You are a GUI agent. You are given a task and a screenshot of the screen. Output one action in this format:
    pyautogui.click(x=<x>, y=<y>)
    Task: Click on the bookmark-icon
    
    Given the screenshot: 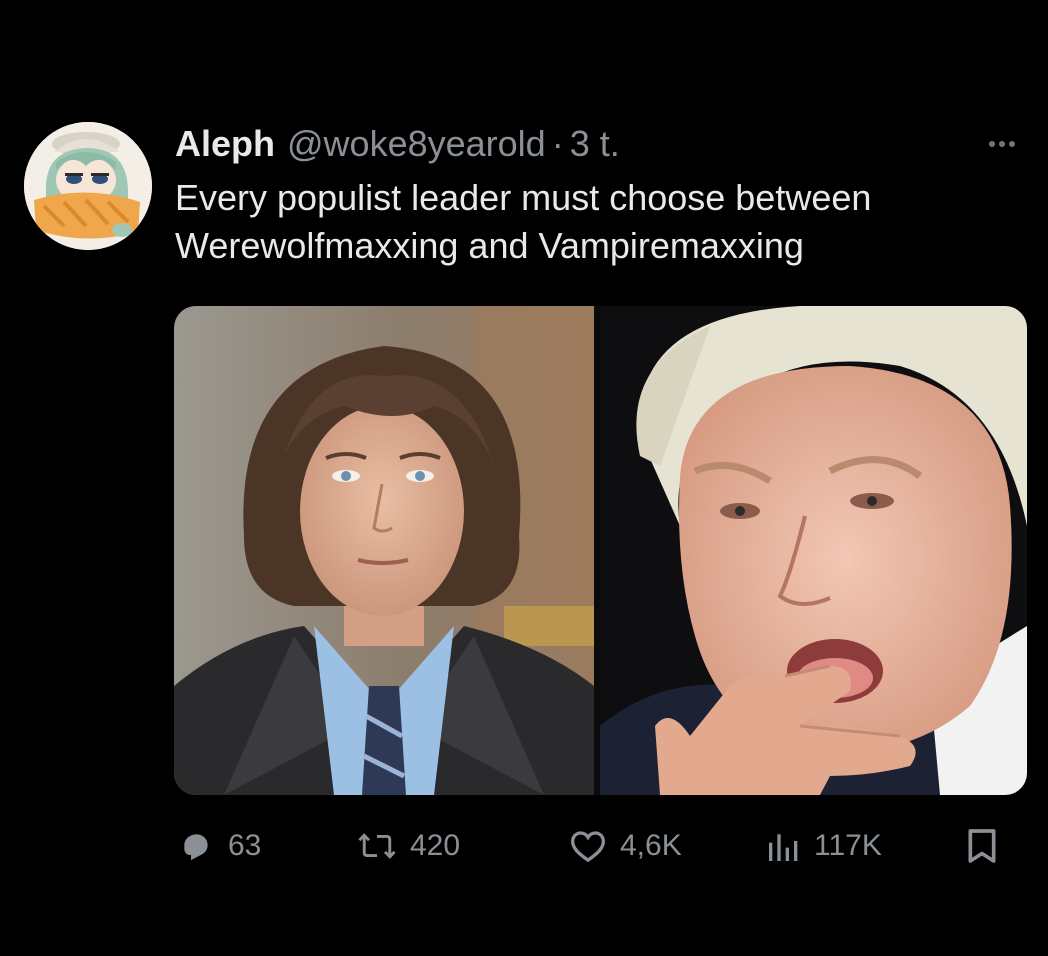 What is the action you would take?
    pyautogui.click(x=982, y=846)
    